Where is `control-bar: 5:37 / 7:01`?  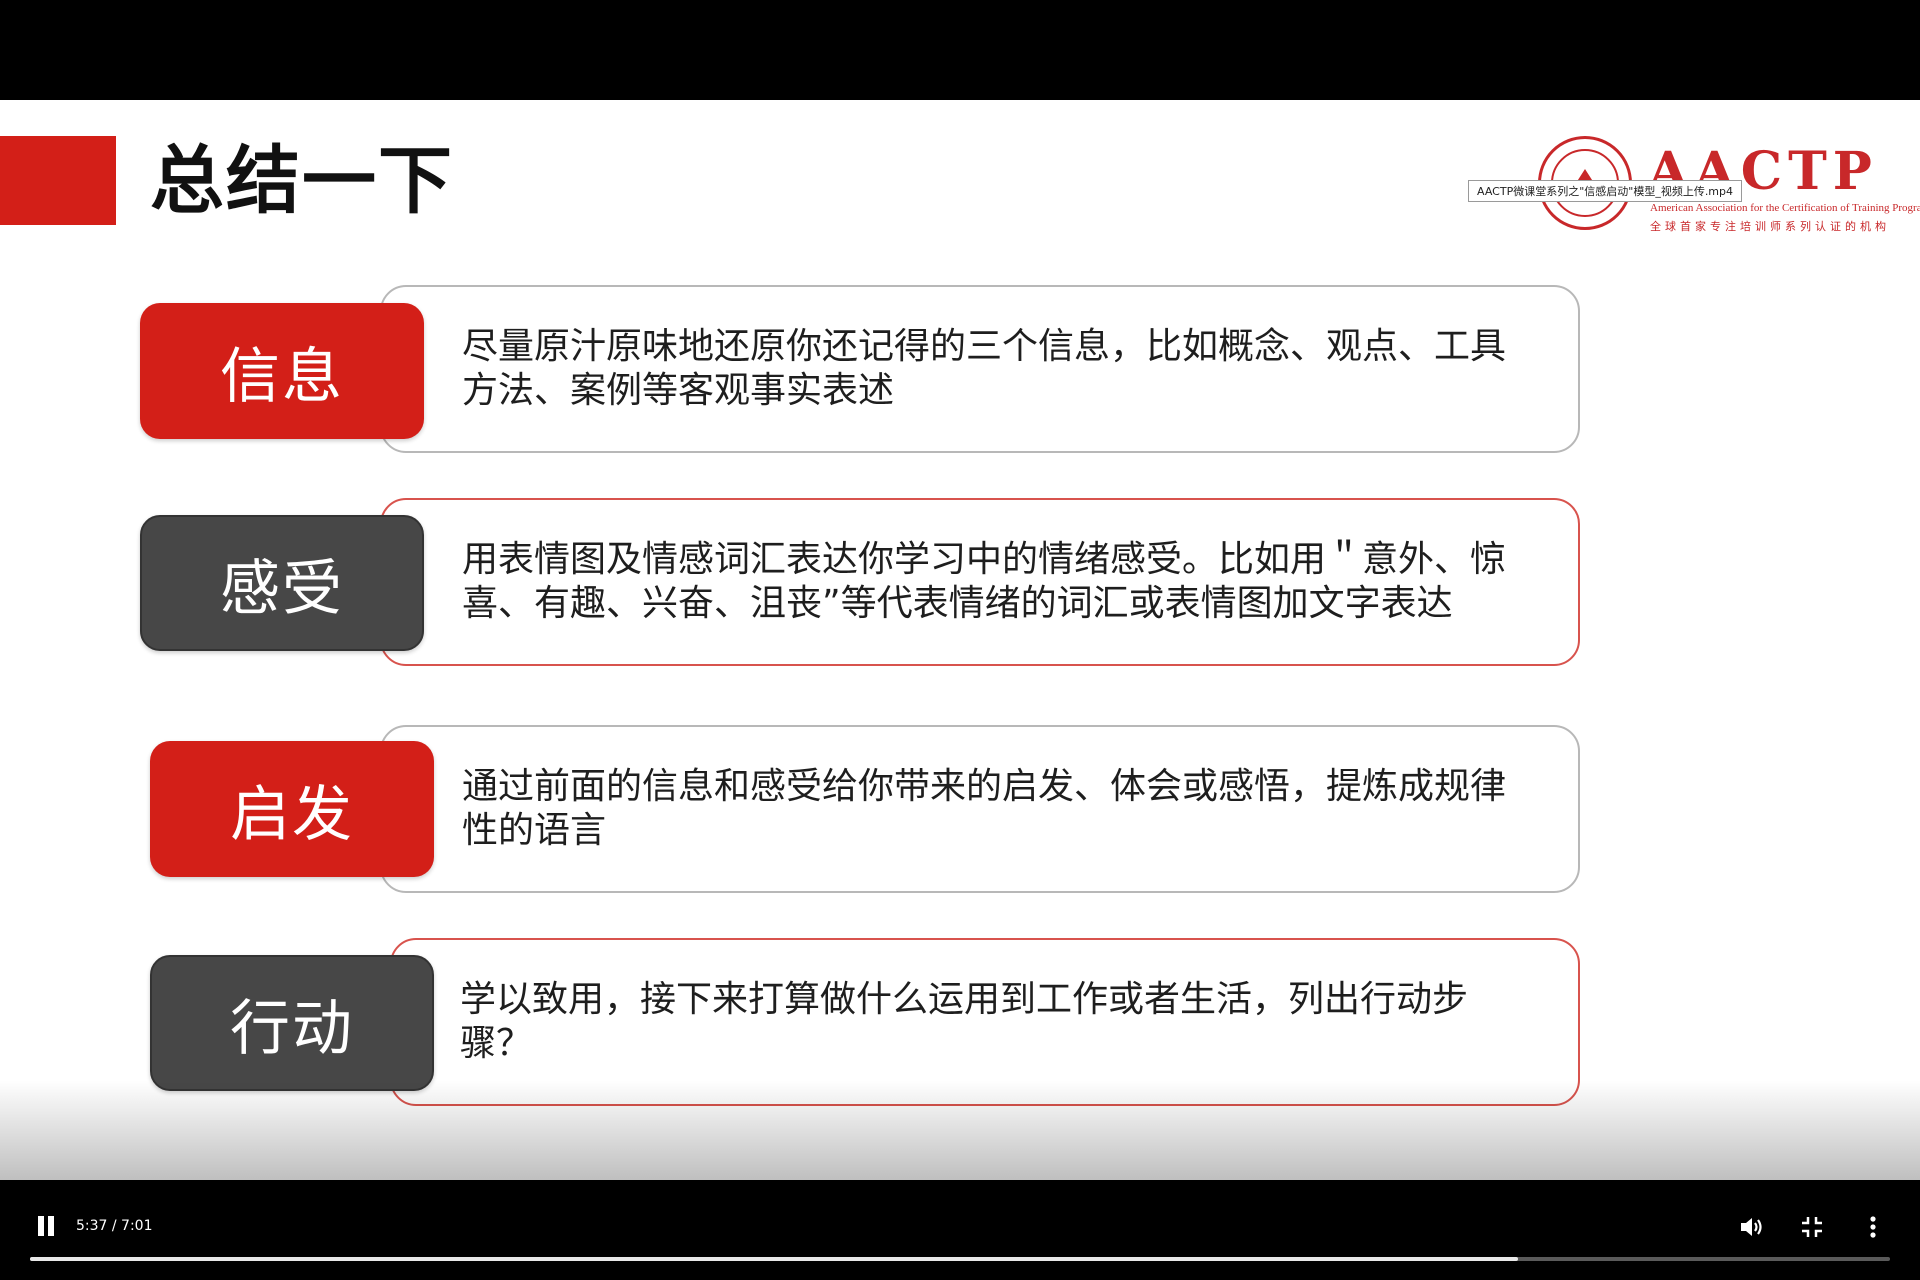
control-bar: 5:37 / 7:01 is located at coordinates (960, 1230).